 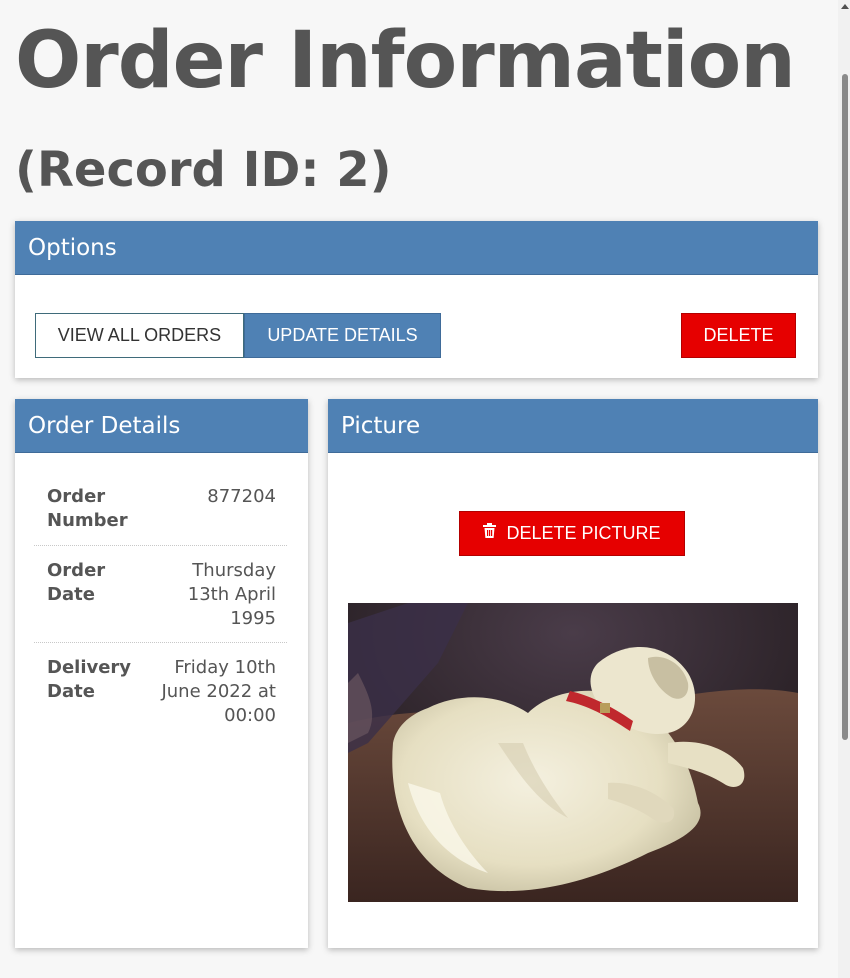 What do you see at coordinates (203, 170) in the screenshot?
I see `record-id-heading: (Record ID: 2)` at bounding box center [203, 170].